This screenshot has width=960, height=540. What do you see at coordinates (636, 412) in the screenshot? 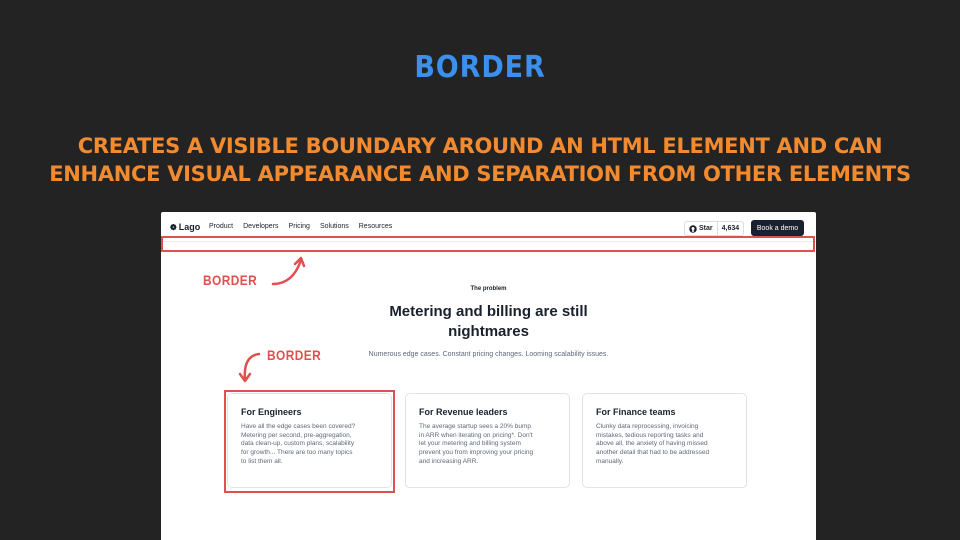
I see `card-title: For Finance teams` at bounding box center [636, 412].